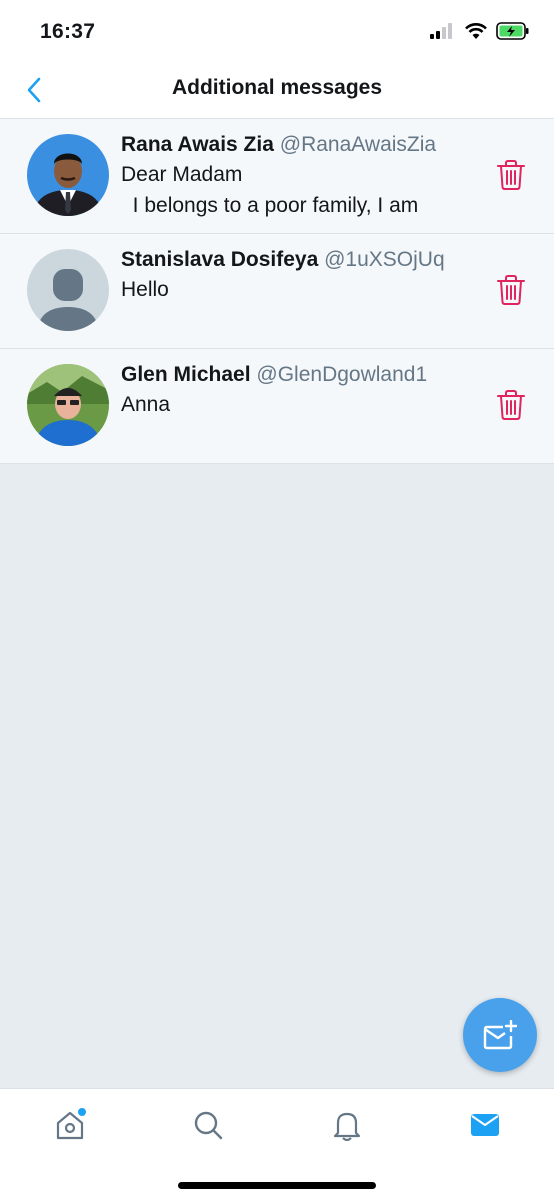 The width and height of the screenshot is (554, 1201). I want to click on navigation-bar: Additional messages, so click(277, 90).